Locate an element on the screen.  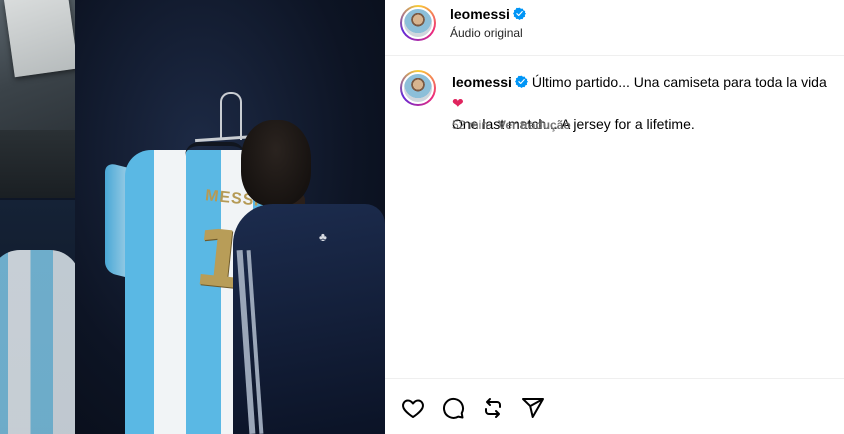
comment-icon is located at coordinates (453, 408).